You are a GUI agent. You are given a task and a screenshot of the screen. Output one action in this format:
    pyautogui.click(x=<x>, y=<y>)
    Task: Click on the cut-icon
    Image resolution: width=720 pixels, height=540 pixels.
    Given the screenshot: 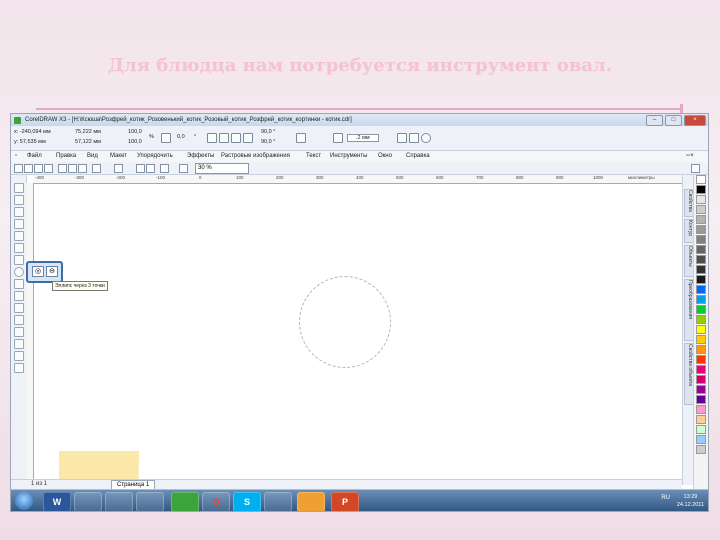 What is the action you would take?
    pyautogui.click(x=62, y=168)
    